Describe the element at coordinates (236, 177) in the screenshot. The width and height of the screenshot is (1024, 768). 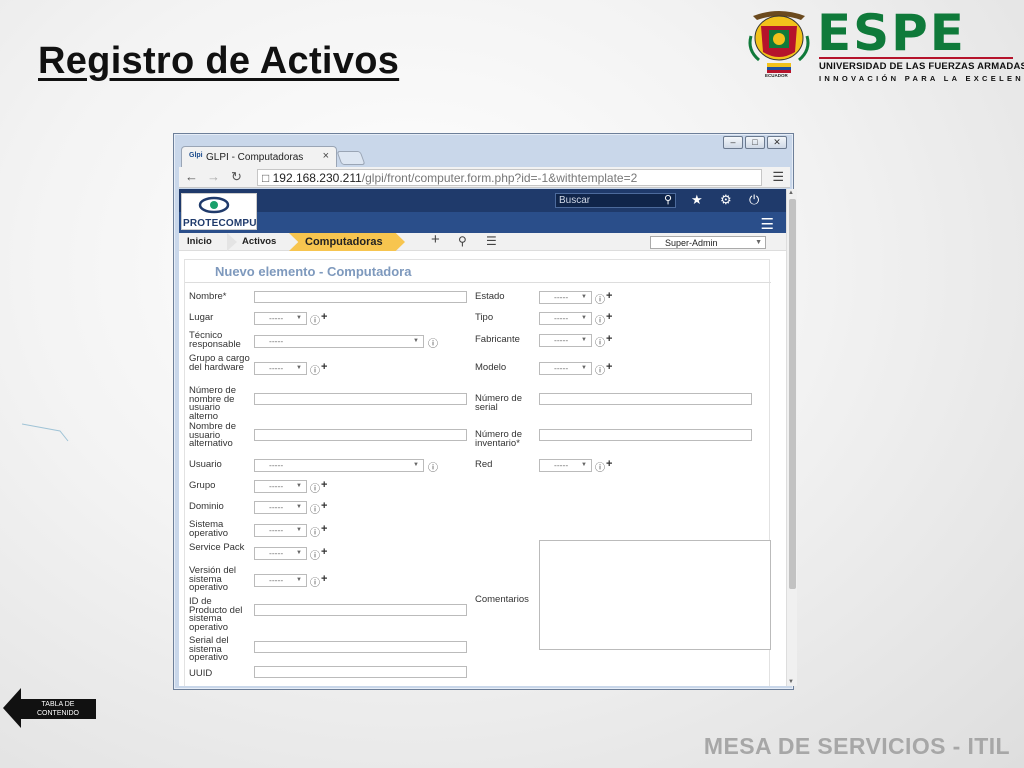
I see `reload-icon: ↻` at that location.